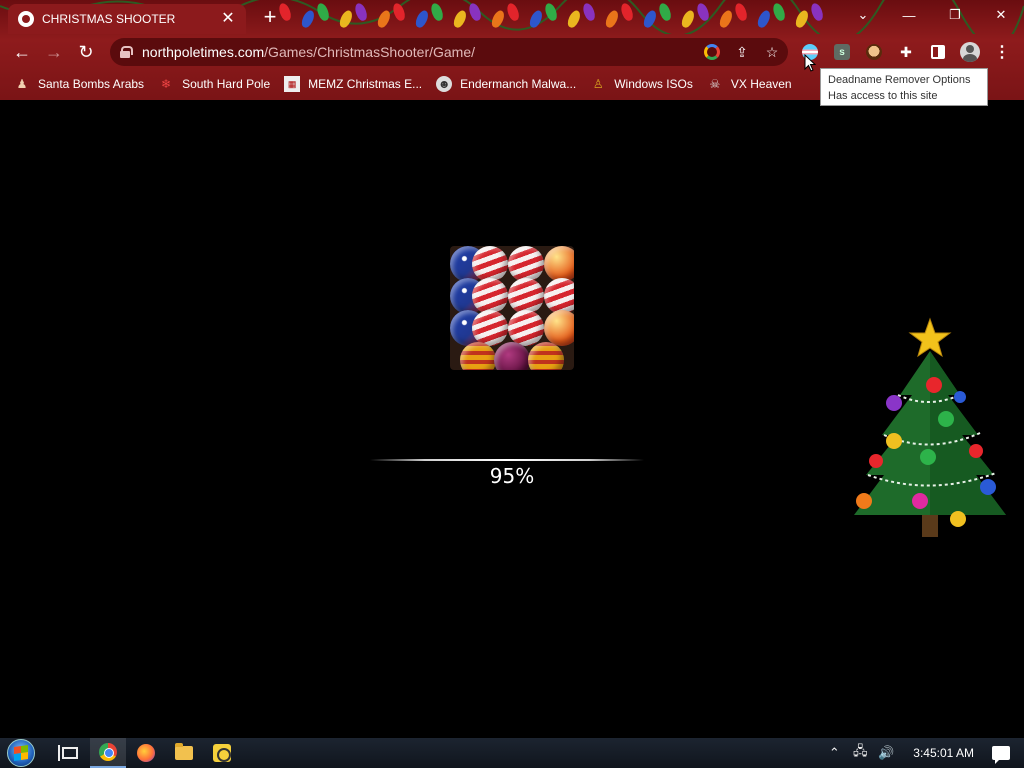 The image size is (1024, 768). I want to click on christmas-shooter-logo, so click(512, 308).